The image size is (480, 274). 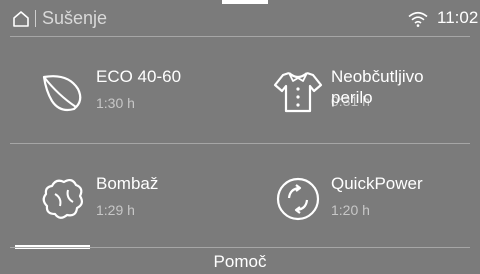 What do you see at coordinates (298, 92) in the screenshot?
I see `shirt-icon` at bounding box center [298, 92].